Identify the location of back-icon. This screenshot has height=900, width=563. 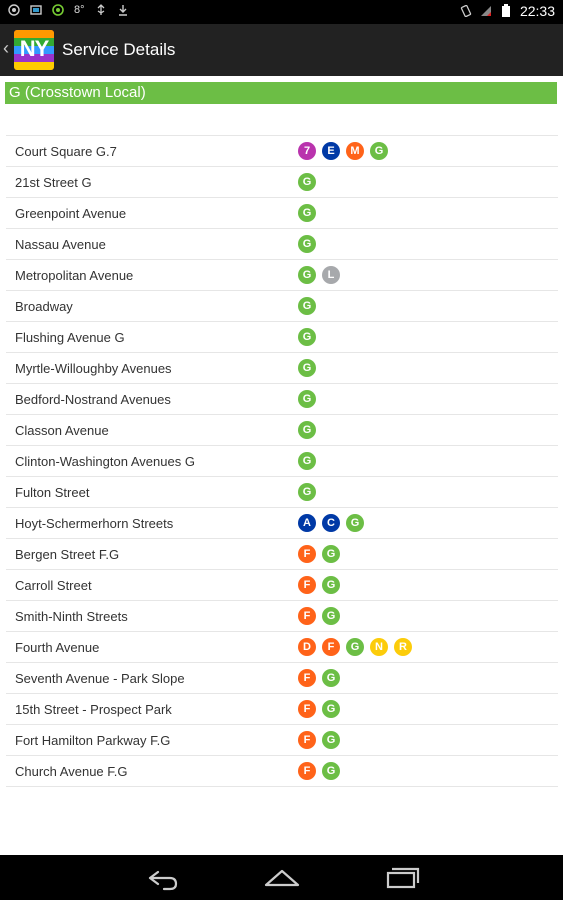
(162, 878).